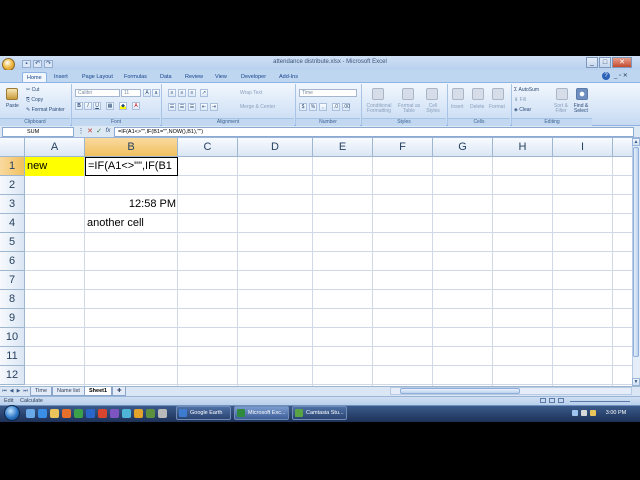 The image size is (640, 480). What do you see at coordinates (622, 147) in the screenshot?
I see `column-header-j` at bounding box center [622, 147].